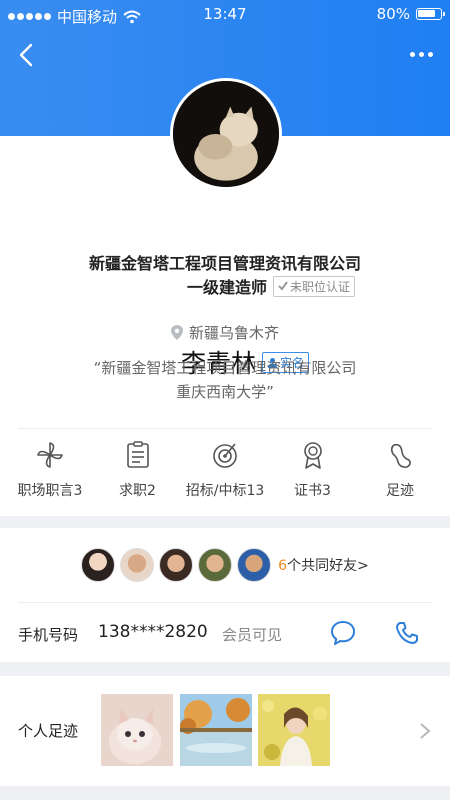 Image resolution: width=450 pixels, height=800 pixels. I want to click on mutual-friends-label: 6个共同好友>, so click(323, 565).